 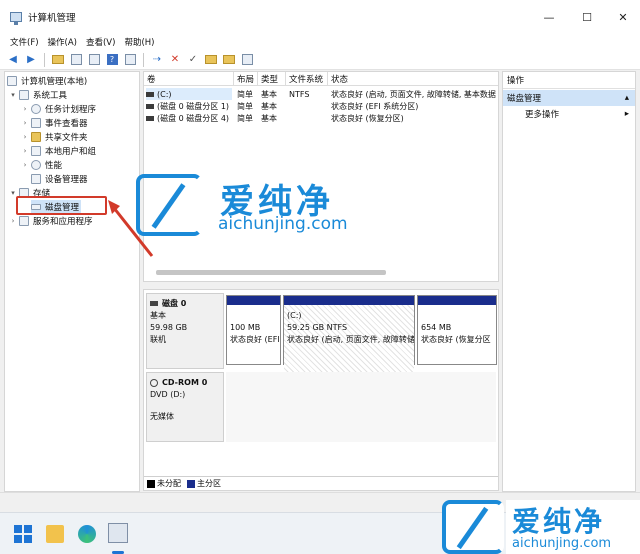 What do you see at coordinates (12, 81) in the screenshot?
I see `computer-icon` at bounding box center [12, 81].